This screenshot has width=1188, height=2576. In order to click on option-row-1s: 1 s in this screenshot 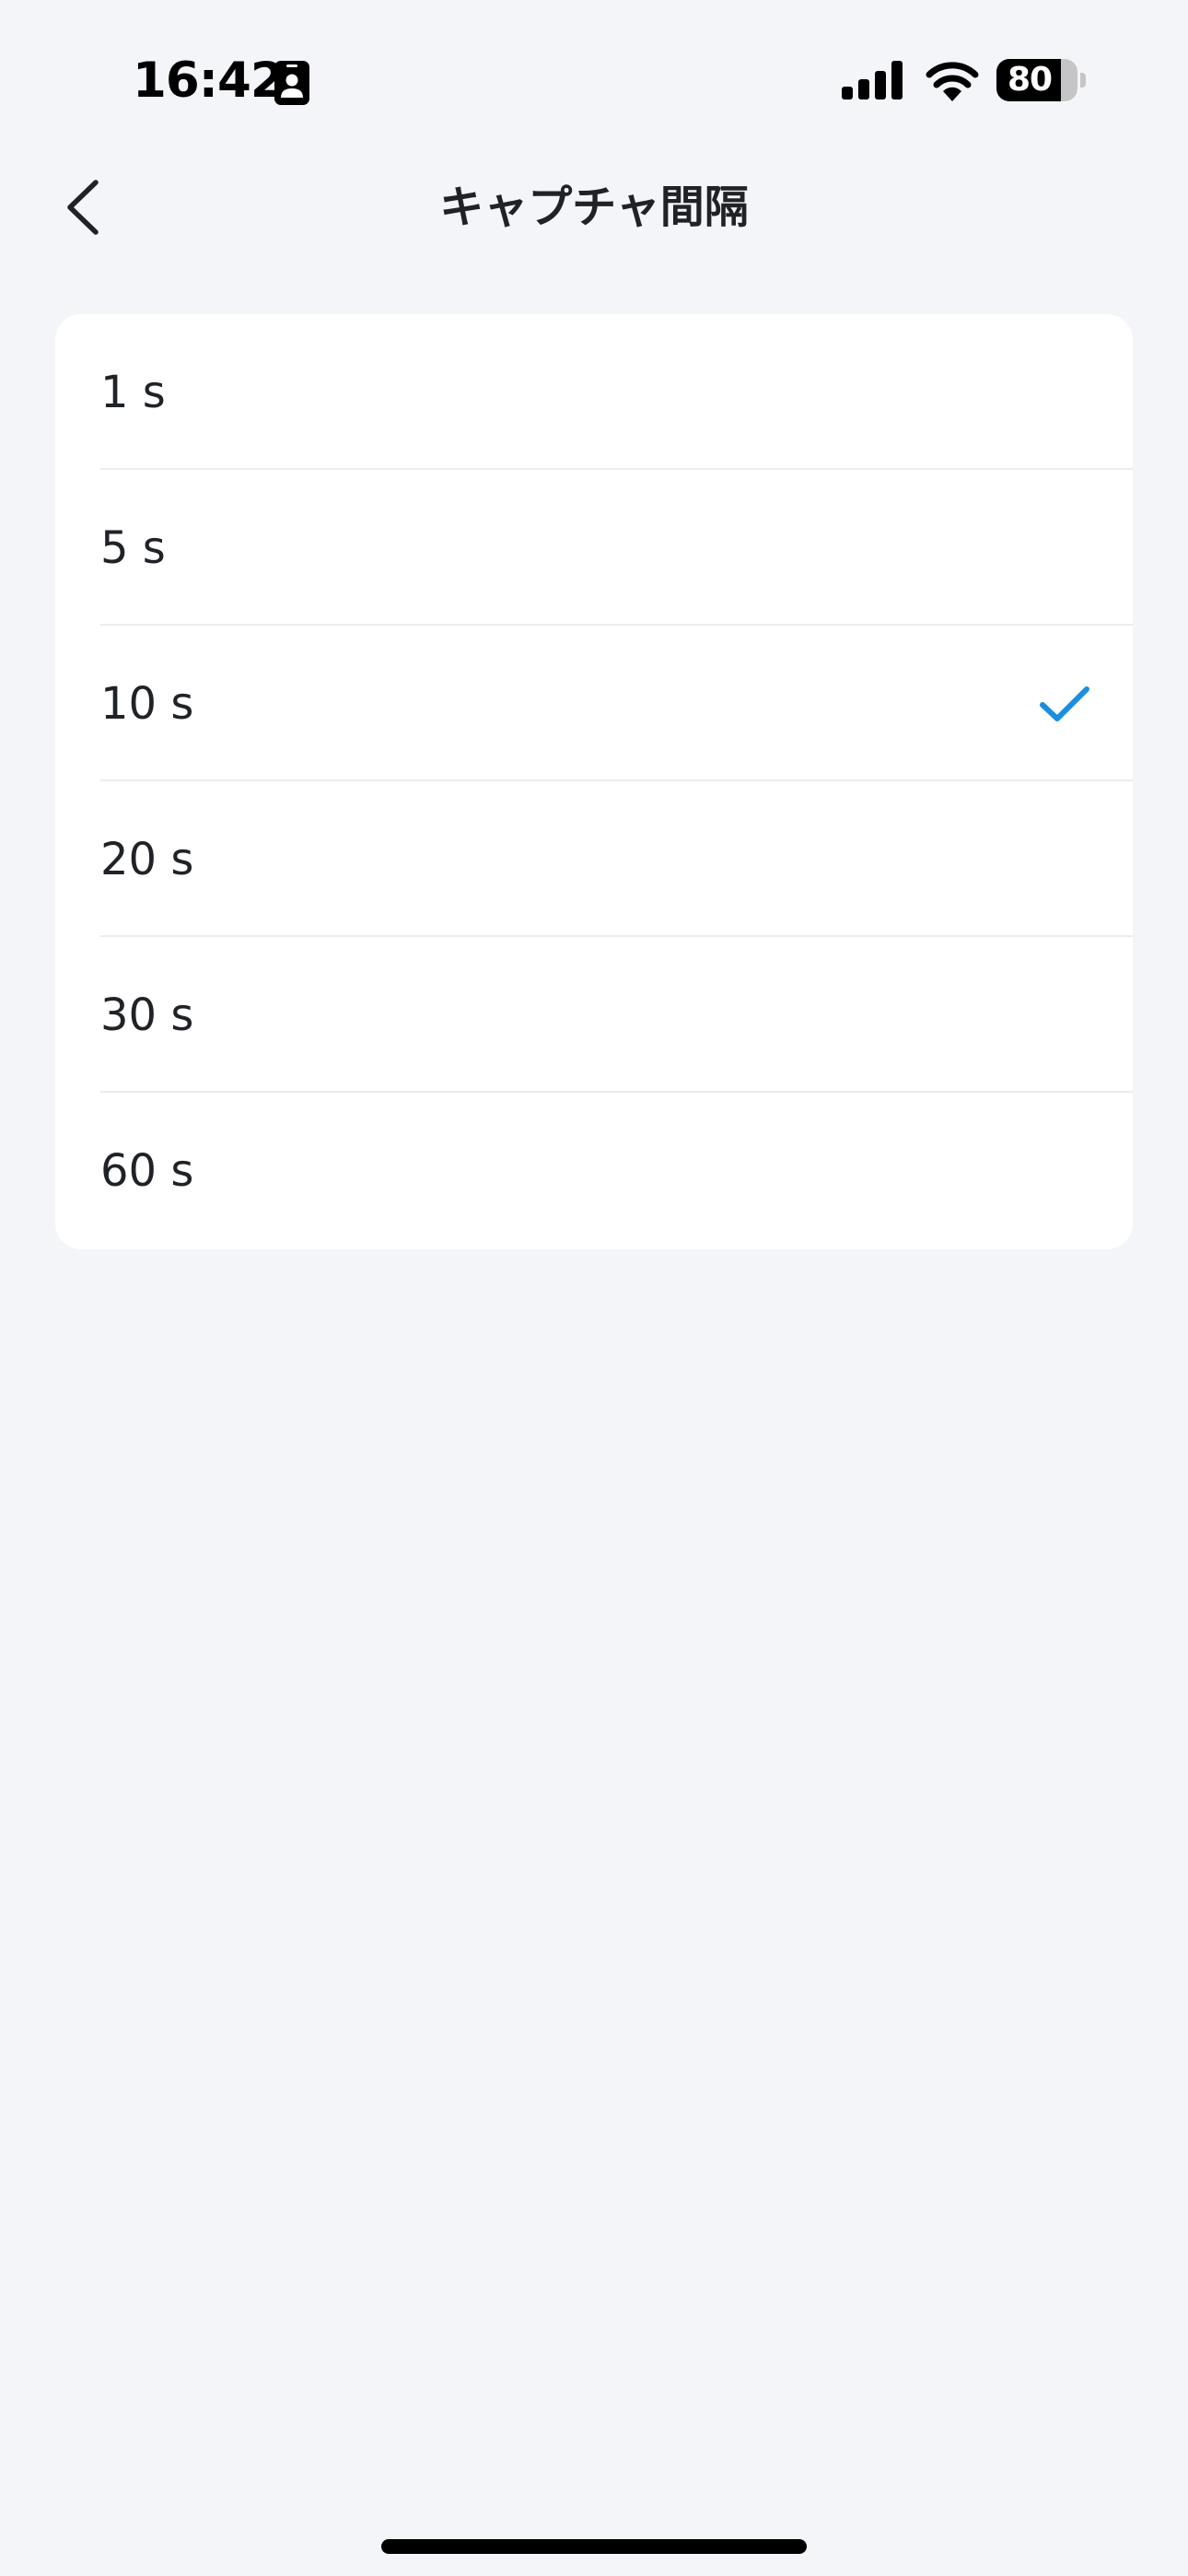, I will do `click(594, 392)`.